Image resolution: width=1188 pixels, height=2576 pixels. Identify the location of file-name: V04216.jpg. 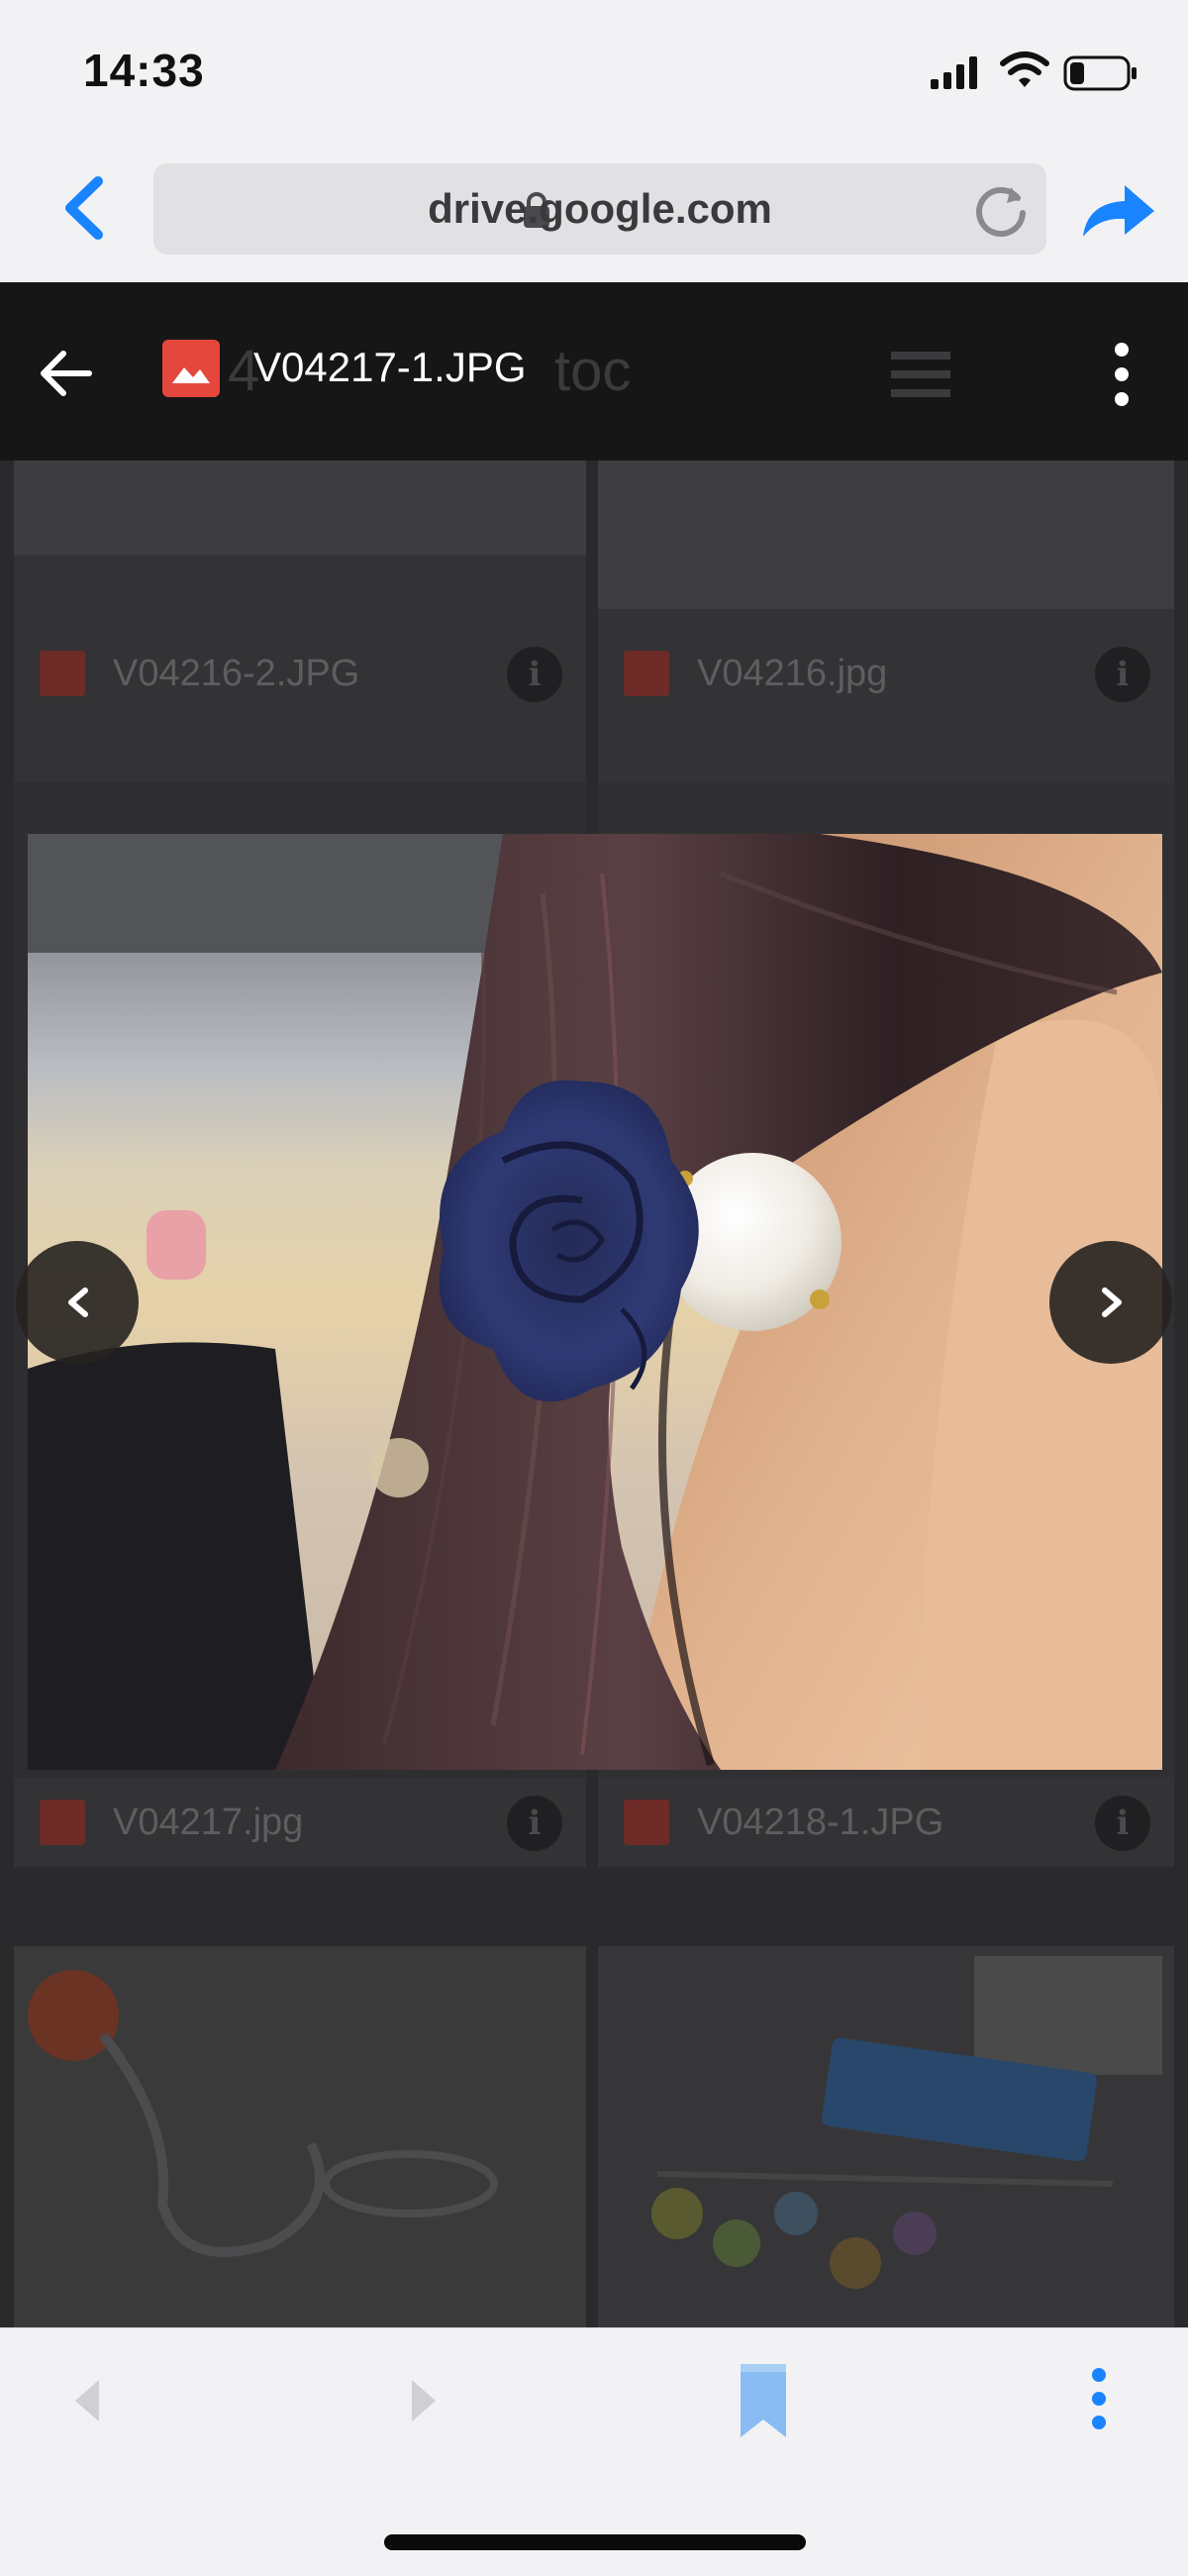
(793, 673).